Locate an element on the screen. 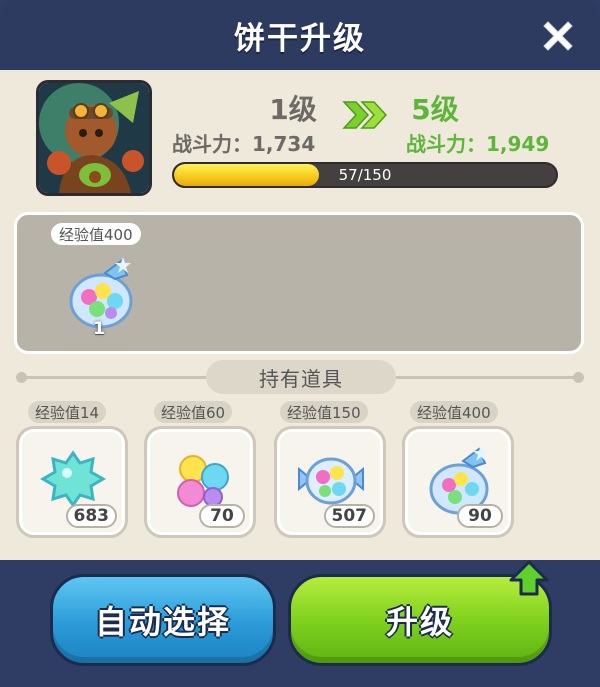  double-chevron-right-icon is located at coordinates (365, 115).